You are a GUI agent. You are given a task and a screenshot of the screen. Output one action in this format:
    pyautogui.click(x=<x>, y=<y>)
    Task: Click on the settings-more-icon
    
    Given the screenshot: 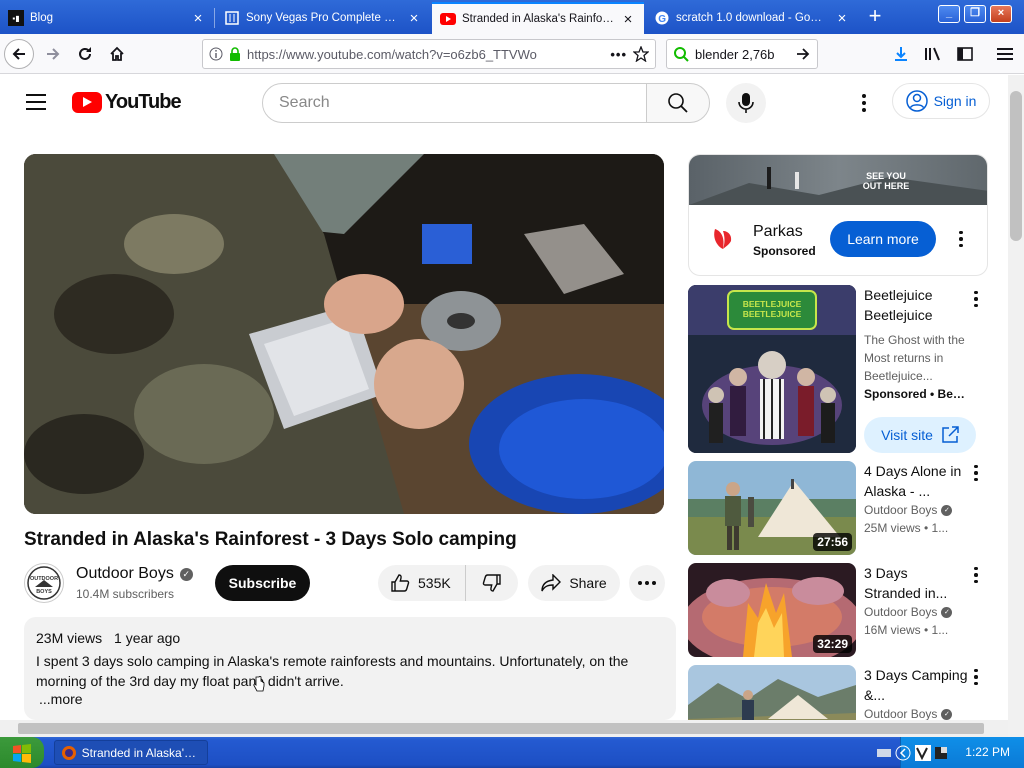 What is the action you would take?
    pyautogui.click(x=864, y=103)
    